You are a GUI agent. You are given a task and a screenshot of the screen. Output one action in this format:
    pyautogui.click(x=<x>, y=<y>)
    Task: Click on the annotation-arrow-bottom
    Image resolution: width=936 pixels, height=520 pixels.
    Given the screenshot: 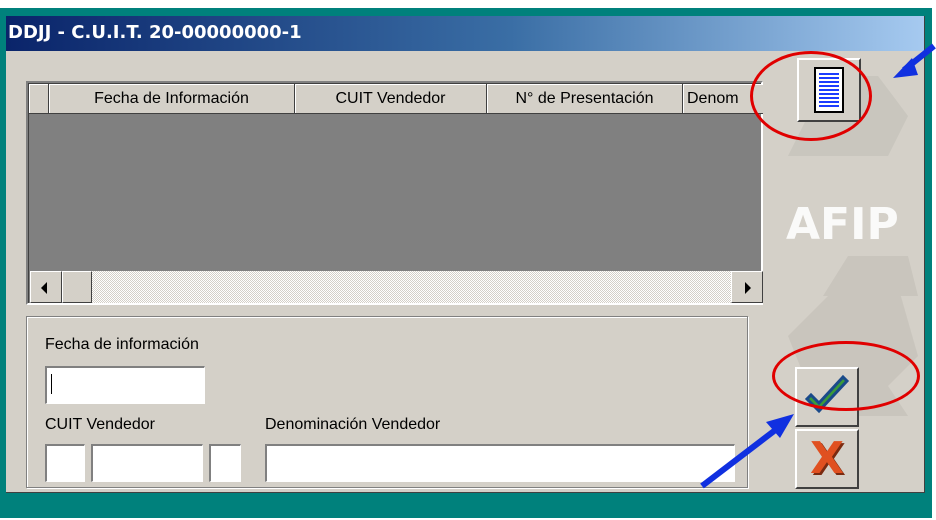 What is the action you would take?
    pyautogui.click(x=747, y=451)
    